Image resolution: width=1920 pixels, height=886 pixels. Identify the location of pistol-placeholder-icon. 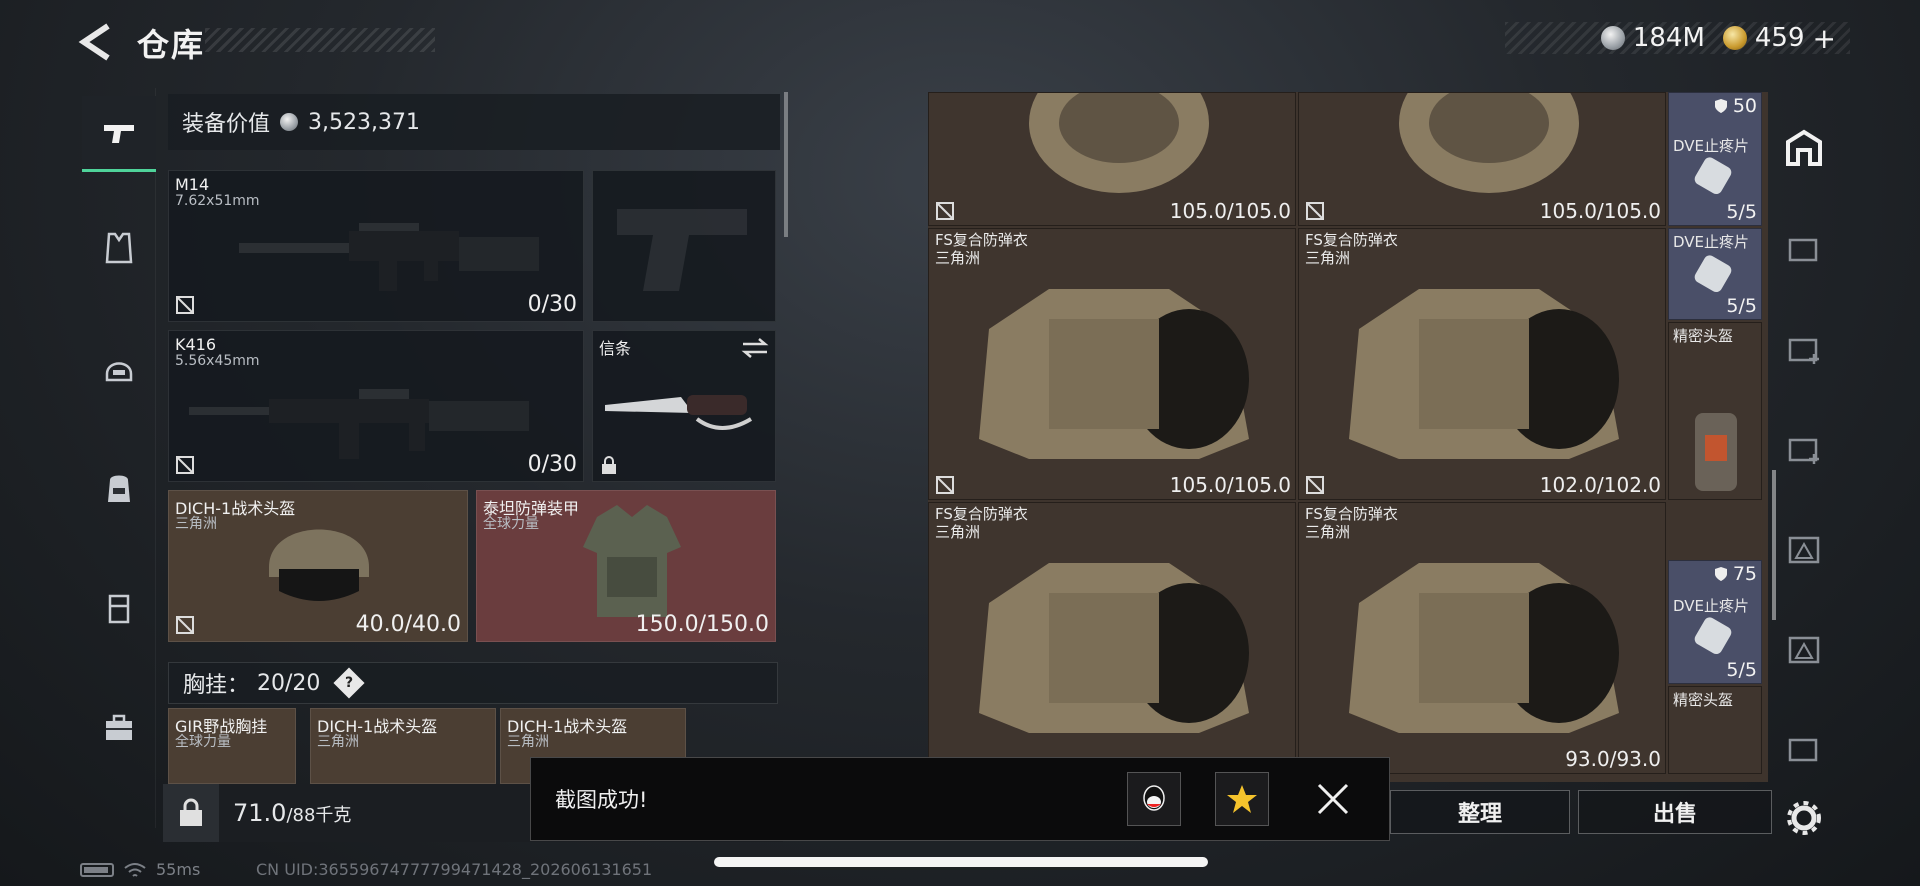
(682, 250).